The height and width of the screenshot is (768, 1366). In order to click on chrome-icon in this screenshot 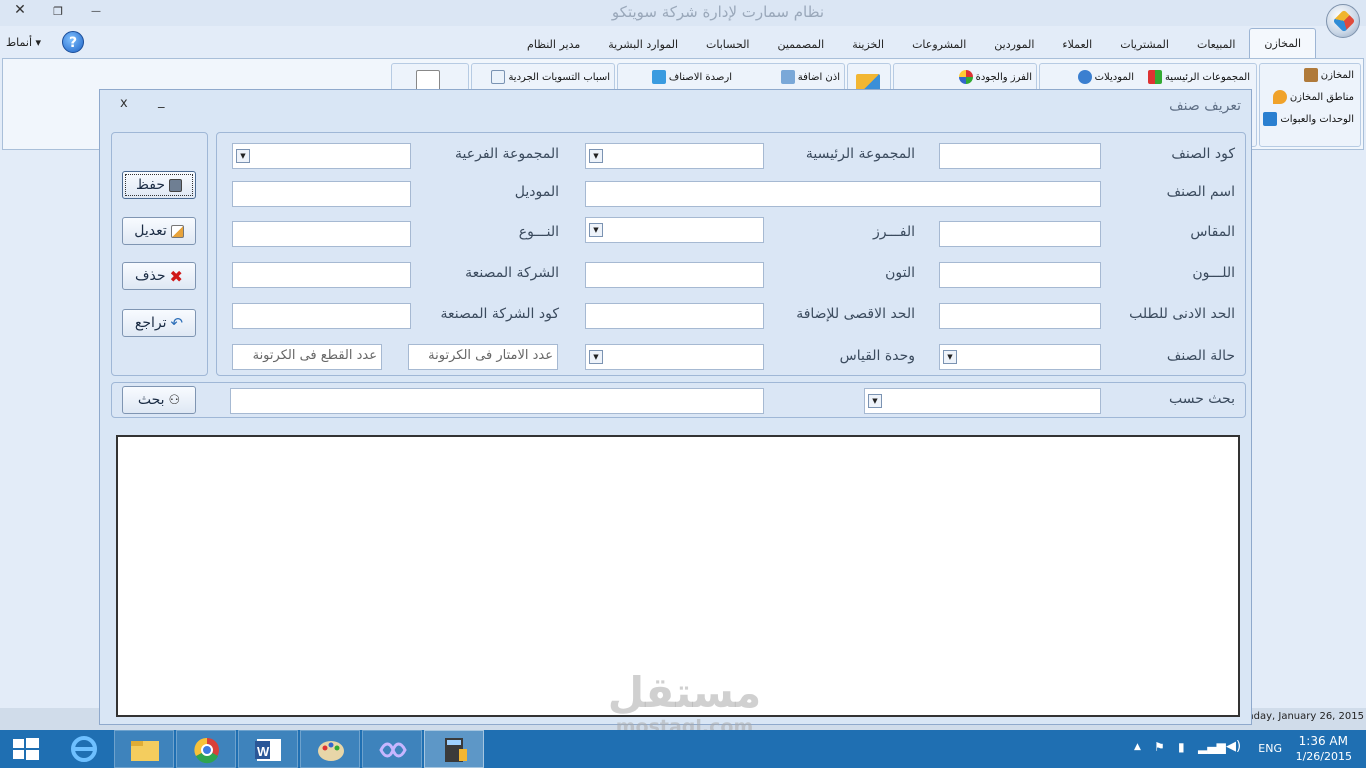, I will do `click(206, 750)`.